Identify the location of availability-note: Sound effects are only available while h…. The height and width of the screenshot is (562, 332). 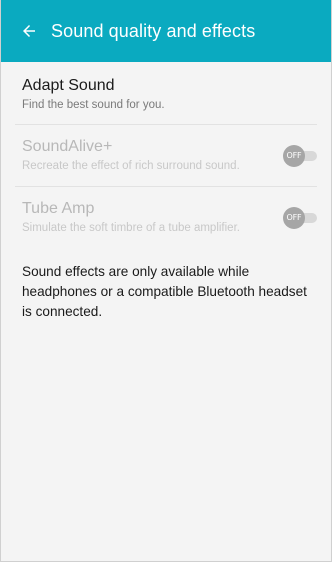
(164, 291).